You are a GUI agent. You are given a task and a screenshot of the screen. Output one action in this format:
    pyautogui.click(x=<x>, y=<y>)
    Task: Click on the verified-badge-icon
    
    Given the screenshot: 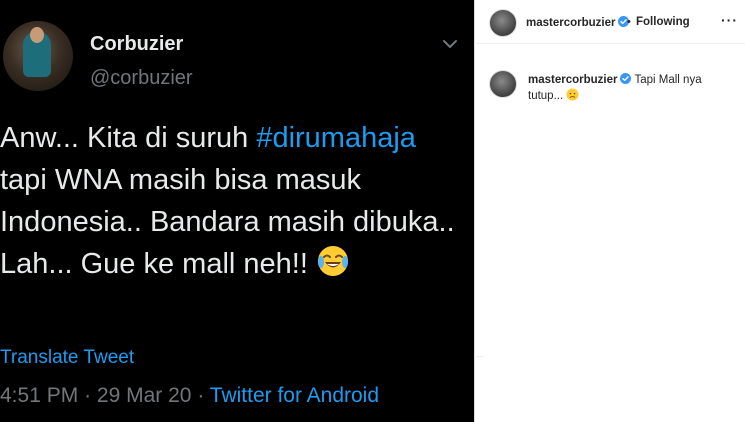 What is the action you would take?
    pyautogui.click(x=626, y=78)
    